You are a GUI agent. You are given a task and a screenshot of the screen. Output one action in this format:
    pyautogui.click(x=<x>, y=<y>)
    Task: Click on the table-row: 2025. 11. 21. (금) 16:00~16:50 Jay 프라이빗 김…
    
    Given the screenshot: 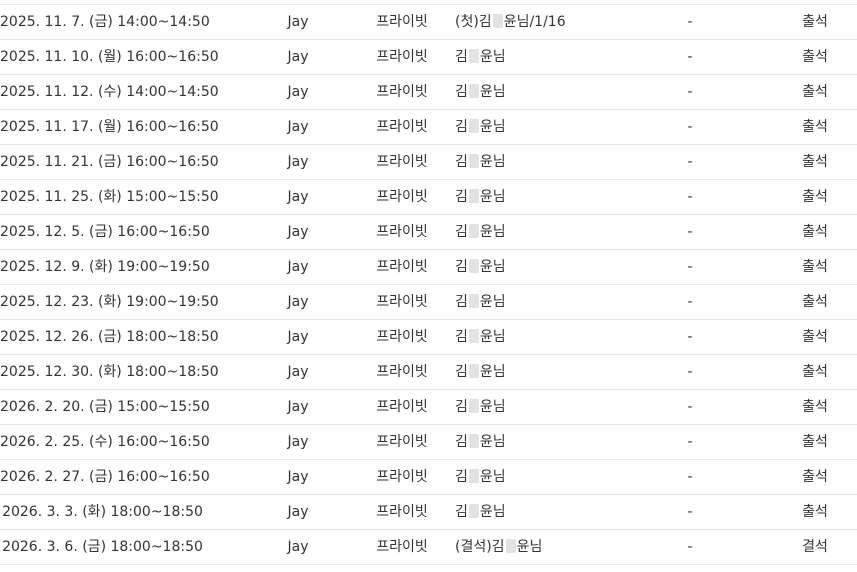 What is the action you would take?
    pyautogui.click(x=428, y=162)
    